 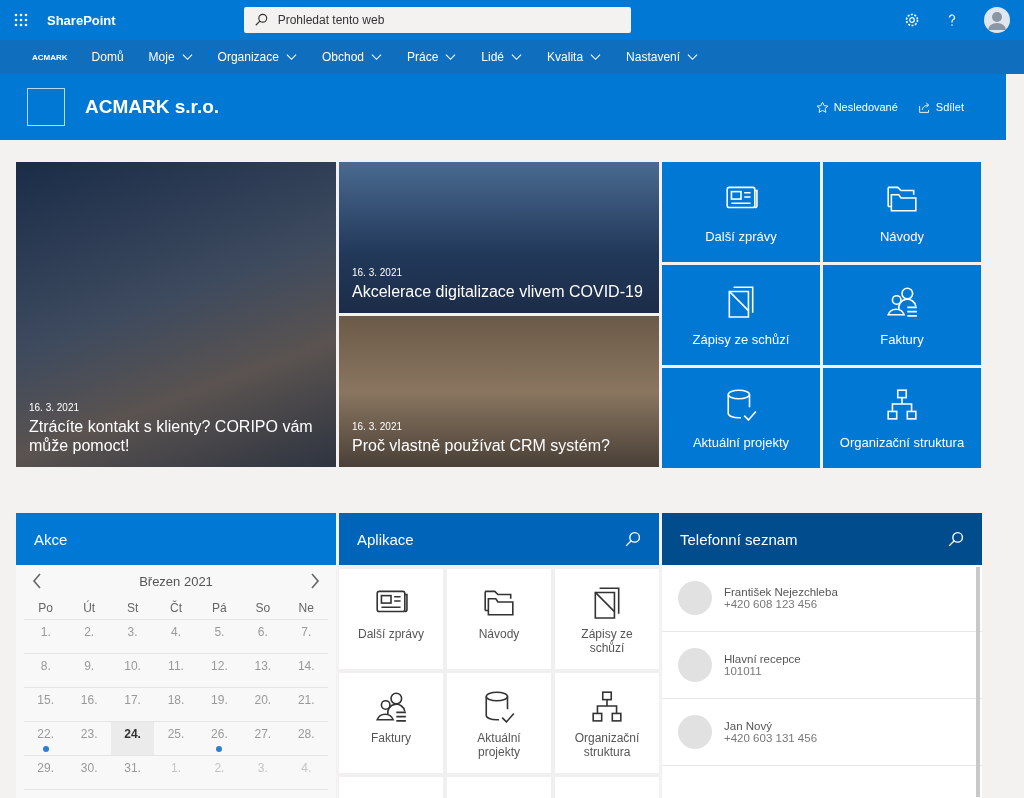 What do you see at coordinates (902, 212) in the screenshot?
I see `quick-link-tile: Návody` at bounding box center [902, 212].